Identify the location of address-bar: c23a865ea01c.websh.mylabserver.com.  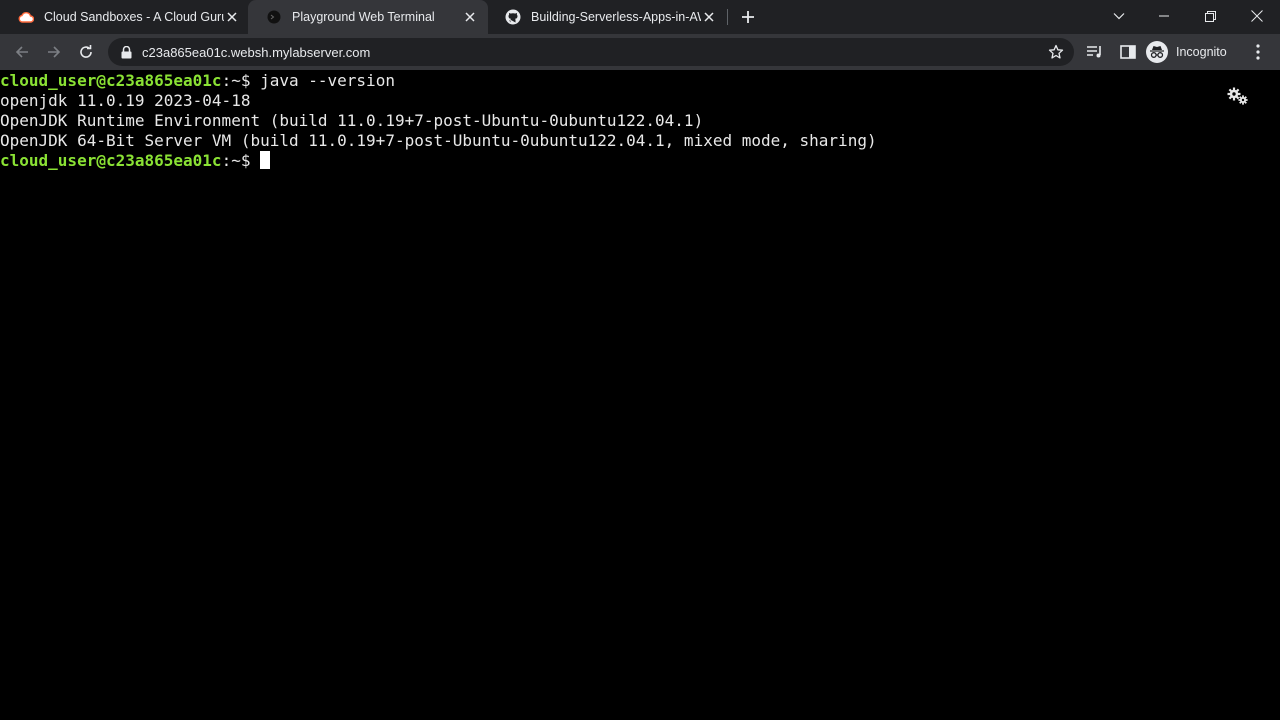
(591, 52).